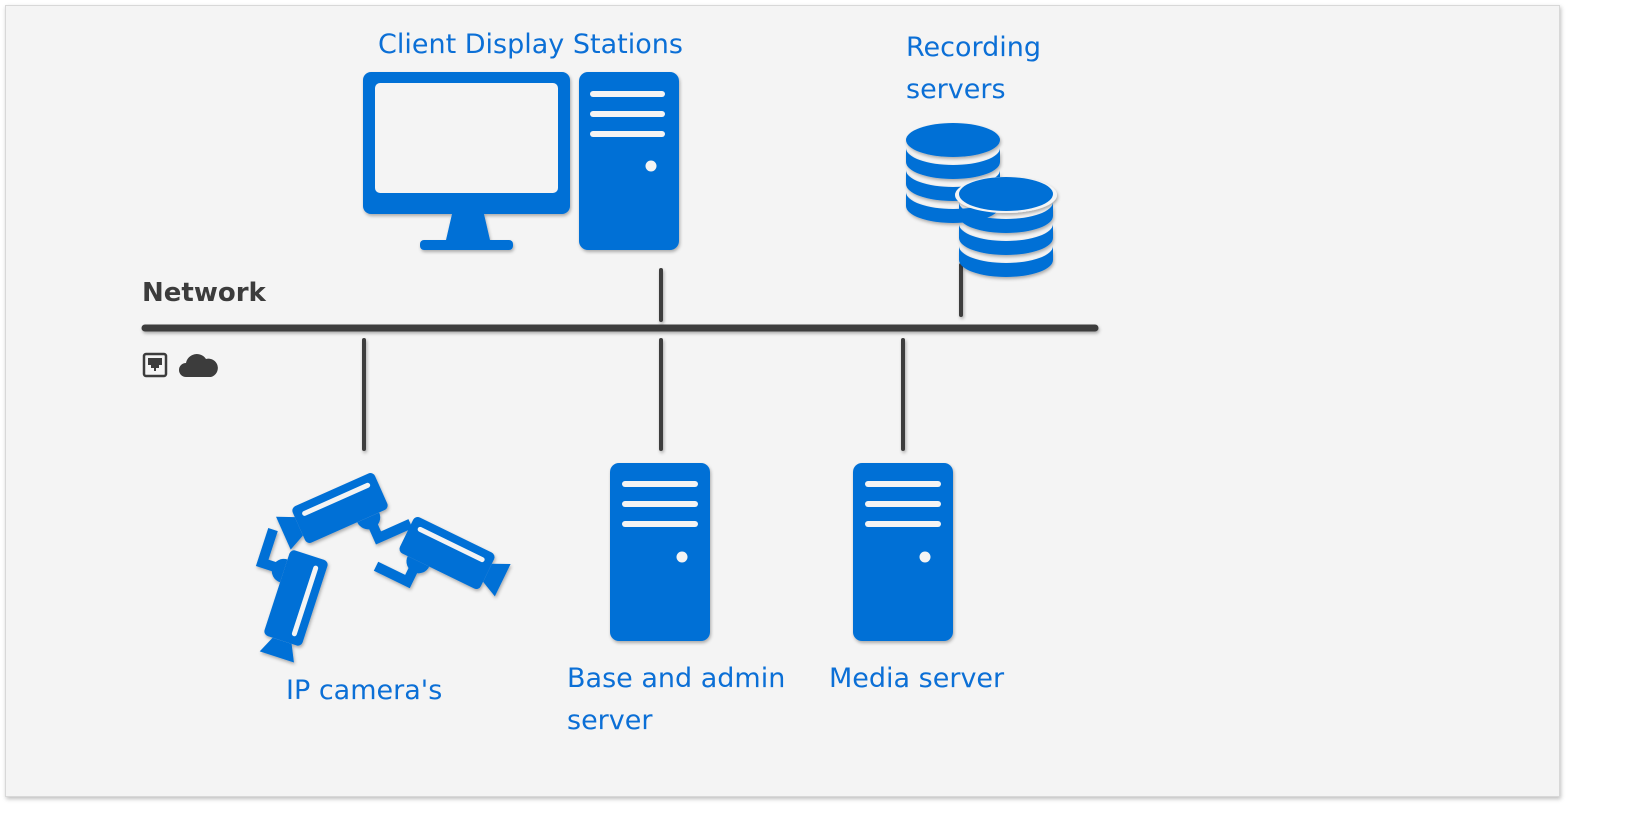 The height and width of the screenshot is (837, 1631). What do you see at coordinates (530, 44) in the screenshot?
I see `client-stations-label: Client Display Stations` at bounding box center [530, 44].